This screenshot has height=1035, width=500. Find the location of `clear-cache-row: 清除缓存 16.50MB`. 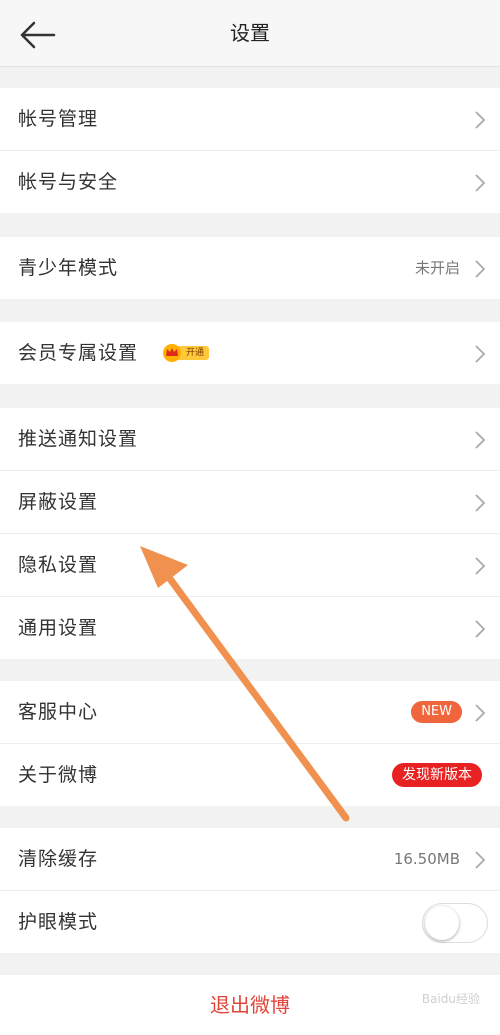

clear-cache-row: 清除缓存 16.50MB is located at coordinates (250, 859).